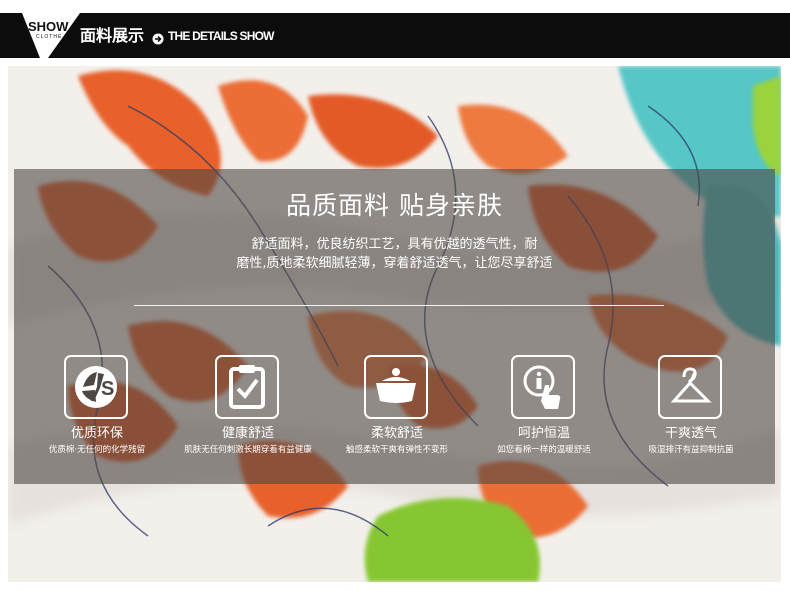 The width and height of the screenshot is (790, 592). I want to click on feature-soft: 柔软舒适 触感柔软干爽有弹性不变形, so click(397, 410).